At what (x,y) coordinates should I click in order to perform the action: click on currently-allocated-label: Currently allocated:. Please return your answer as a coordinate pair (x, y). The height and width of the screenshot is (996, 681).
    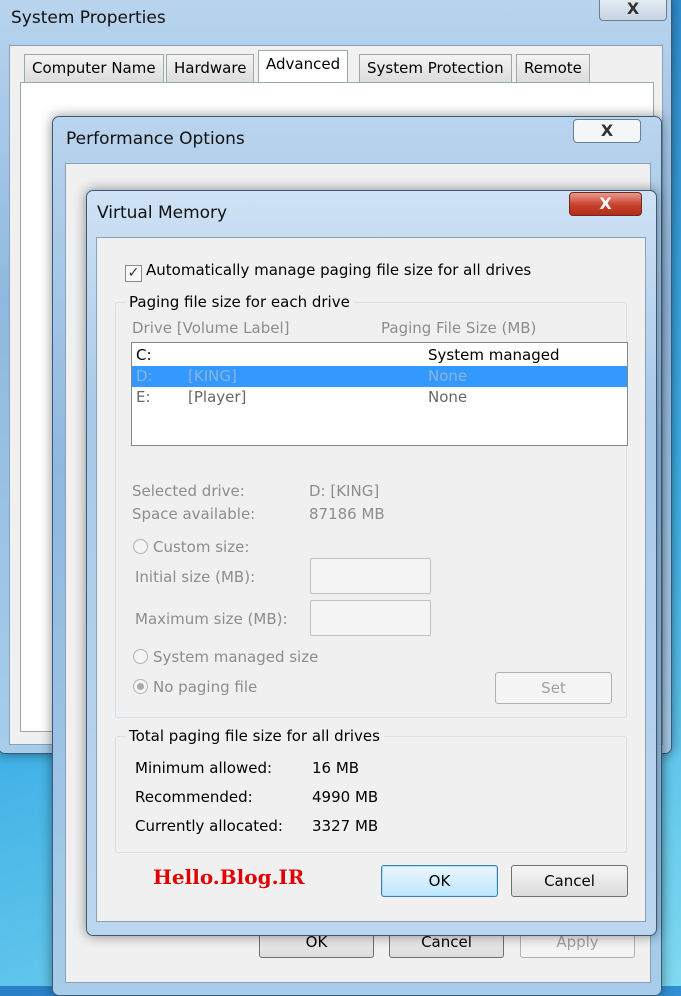
    Looking at the image, I should click on (209, 826).